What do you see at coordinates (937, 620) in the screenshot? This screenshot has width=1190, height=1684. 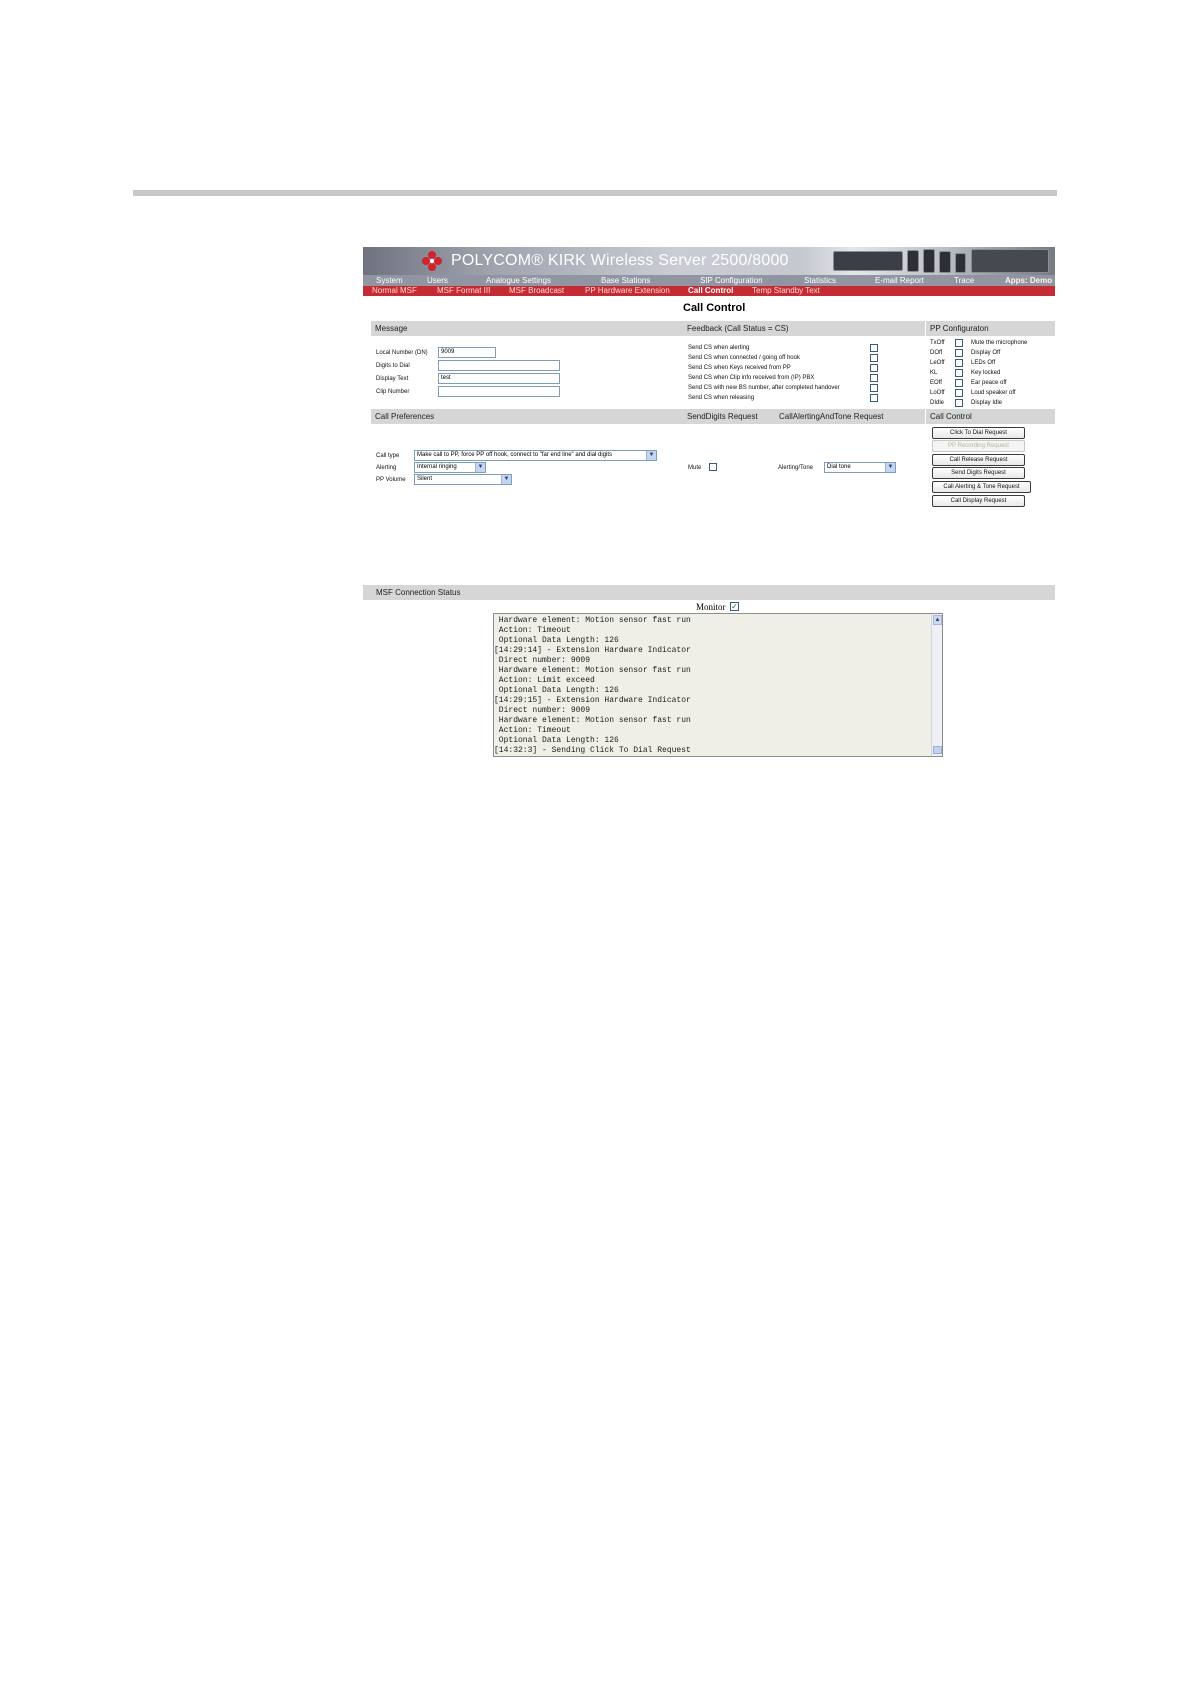 I see `scroll-up-icon: ▲` at bounding box center [937, 620].